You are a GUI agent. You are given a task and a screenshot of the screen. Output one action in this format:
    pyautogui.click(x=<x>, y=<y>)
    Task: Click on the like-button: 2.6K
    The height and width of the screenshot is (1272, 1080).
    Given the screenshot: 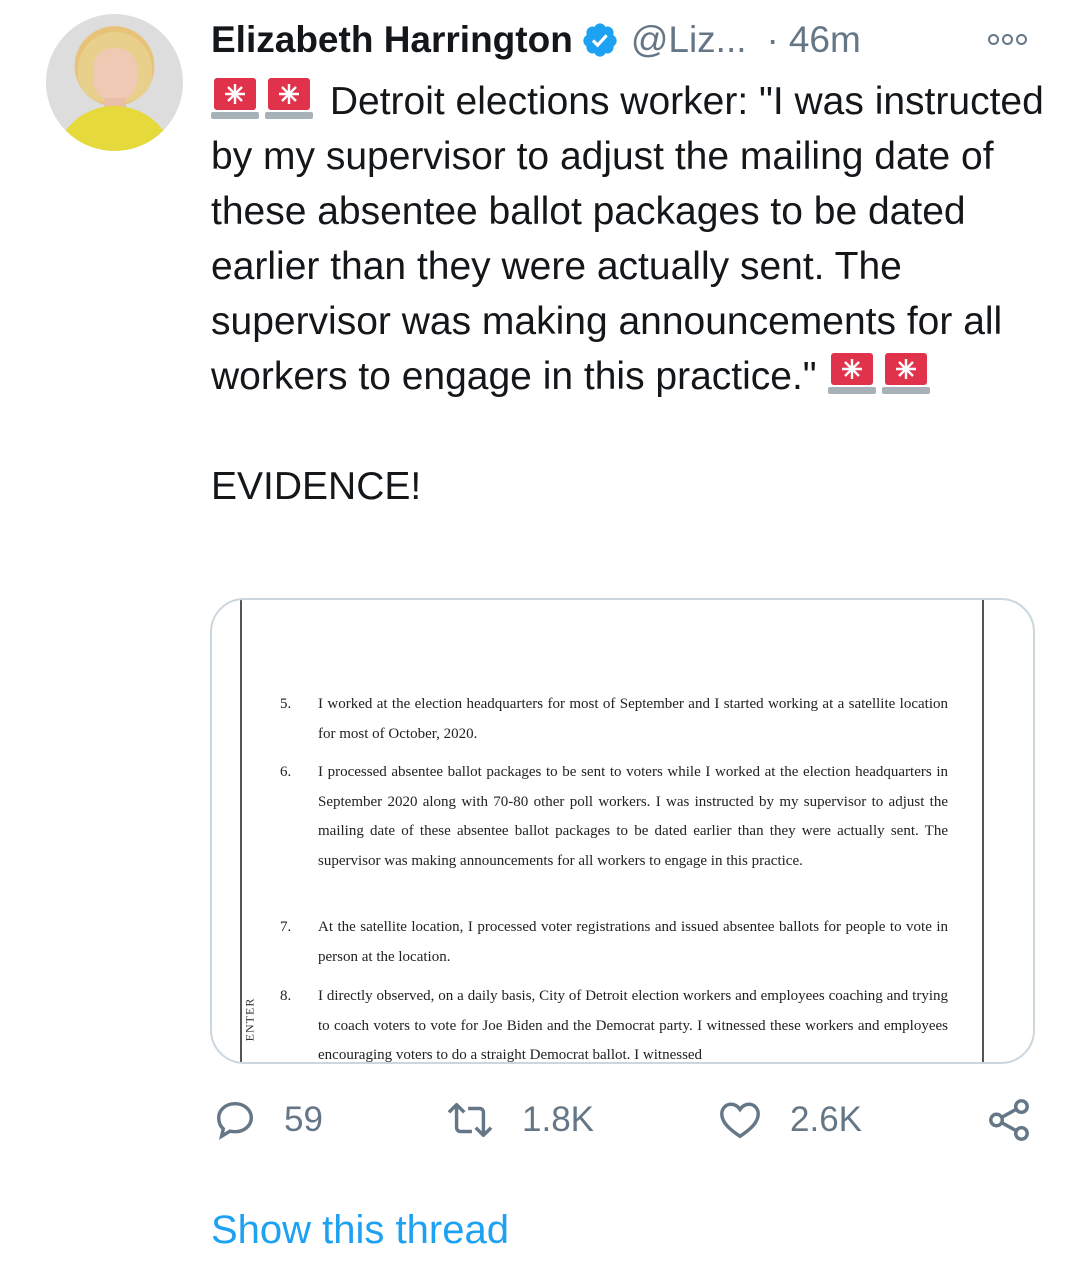 What is the action you would take?
    pyautogui.click(x=789, y=1120)
    